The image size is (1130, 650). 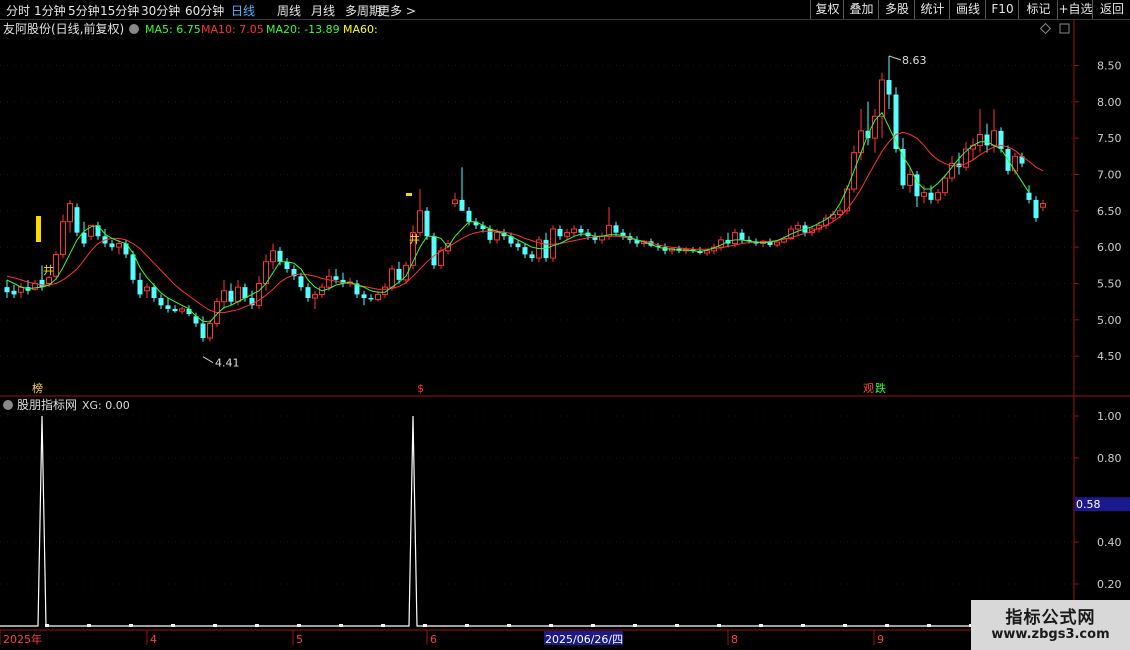 I want to click on price-tick-label: 7.50, so click(x=1109, y=138).